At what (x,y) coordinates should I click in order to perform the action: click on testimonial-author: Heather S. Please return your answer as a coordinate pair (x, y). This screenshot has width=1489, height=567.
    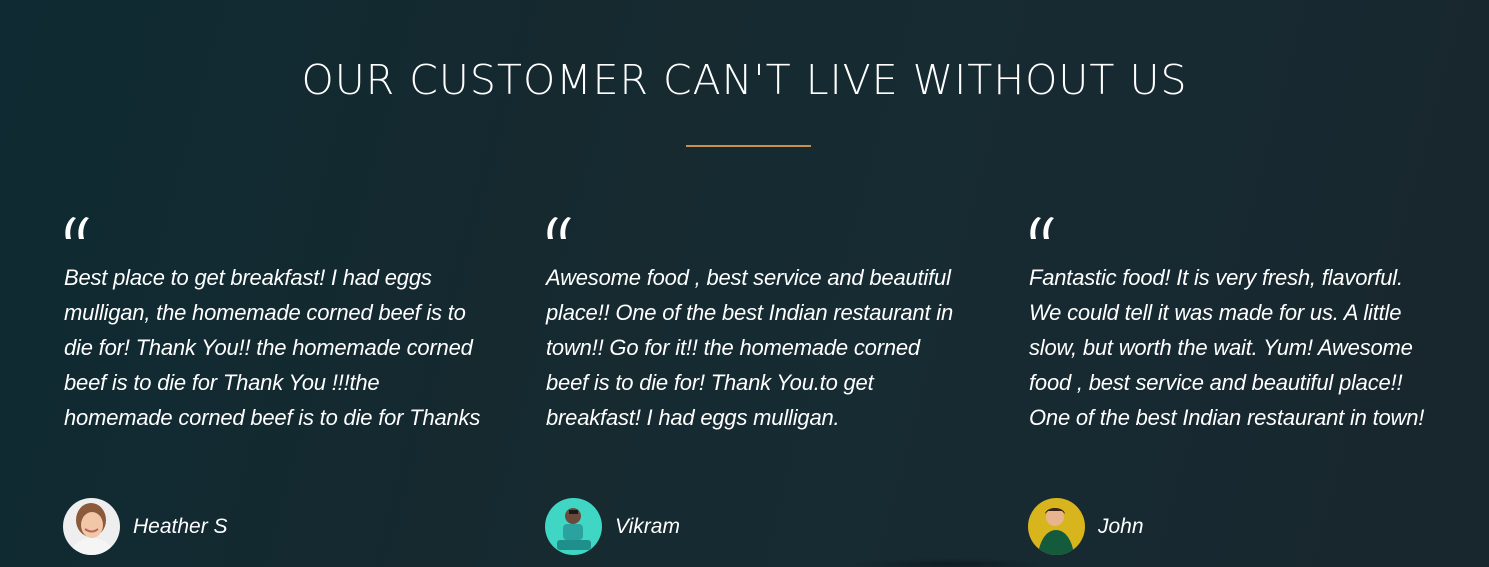
    Looking at the image, I should click on (145, 526).